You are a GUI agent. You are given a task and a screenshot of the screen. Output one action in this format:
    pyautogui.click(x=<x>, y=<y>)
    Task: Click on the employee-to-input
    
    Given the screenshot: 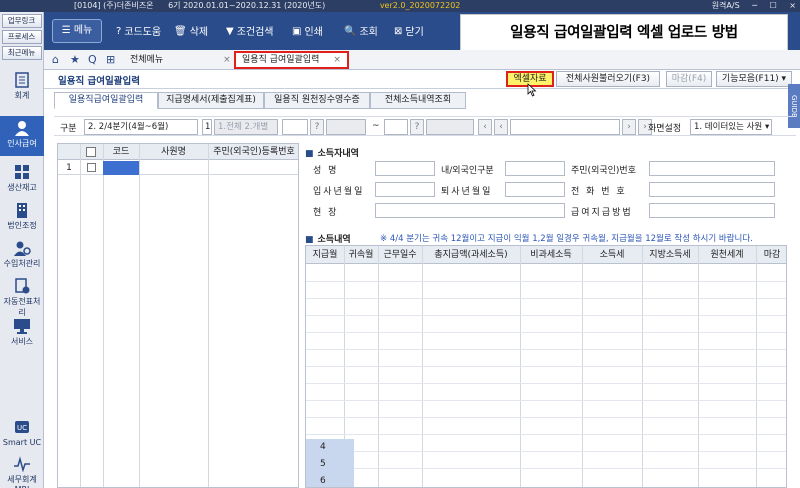 What is the action you would take?
    pyautogui.click(x=396, y=127)
    